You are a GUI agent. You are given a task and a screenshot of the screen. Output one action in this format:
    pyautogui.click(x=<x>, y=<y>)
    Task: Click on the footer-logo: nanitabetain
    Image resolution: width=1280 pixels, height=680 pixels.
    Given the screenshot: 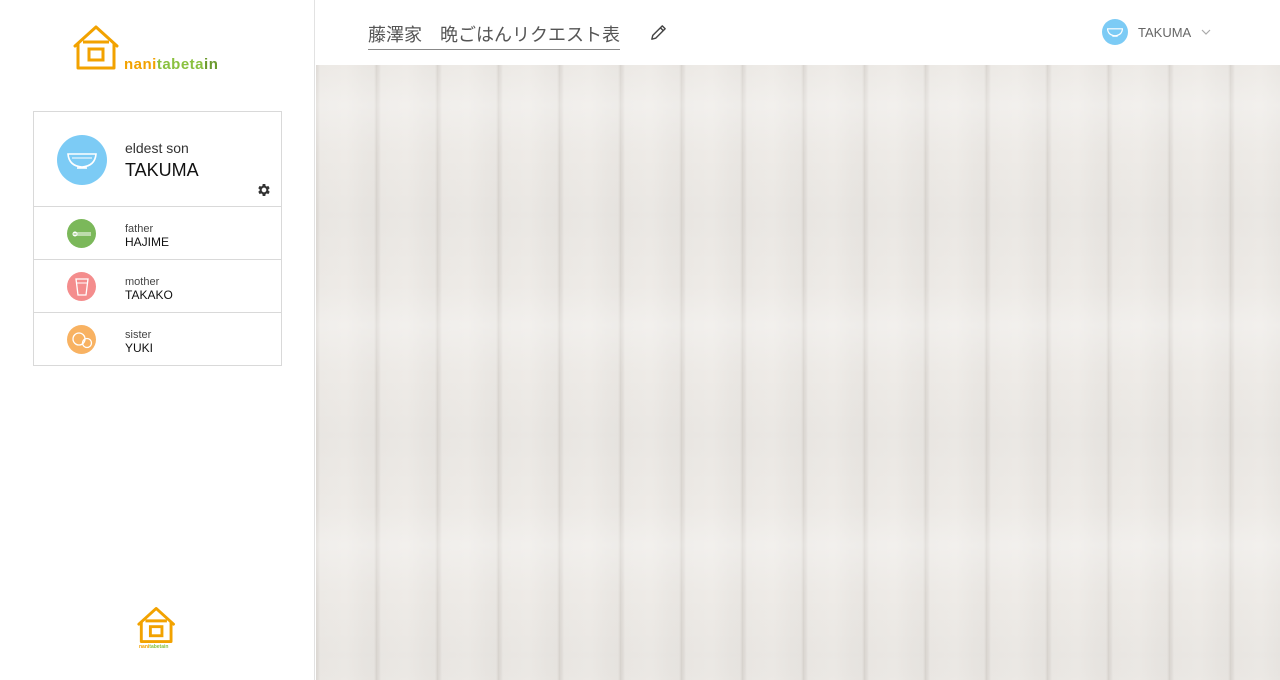 What is the action you would take?
    pyautogui.click(x=157, y=629)
    